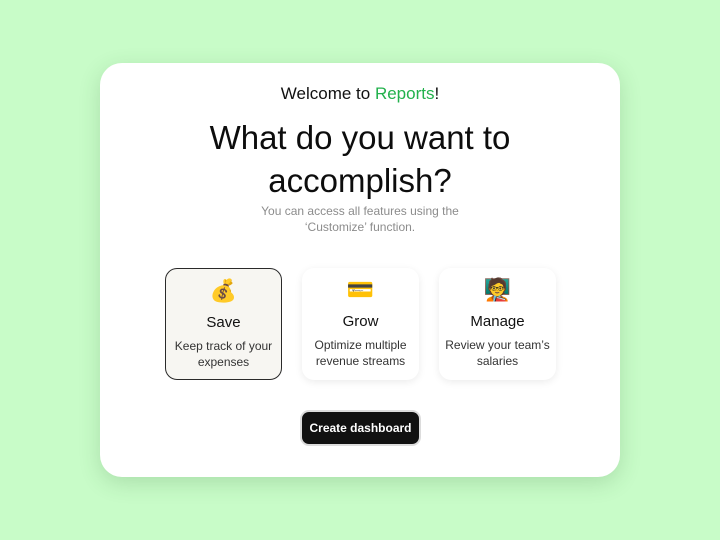 The width and height of the screenshot is (720, 540). I want to click on option-grow: 💳 Grow Optimize multiple revenue streams, so click(360, 324).